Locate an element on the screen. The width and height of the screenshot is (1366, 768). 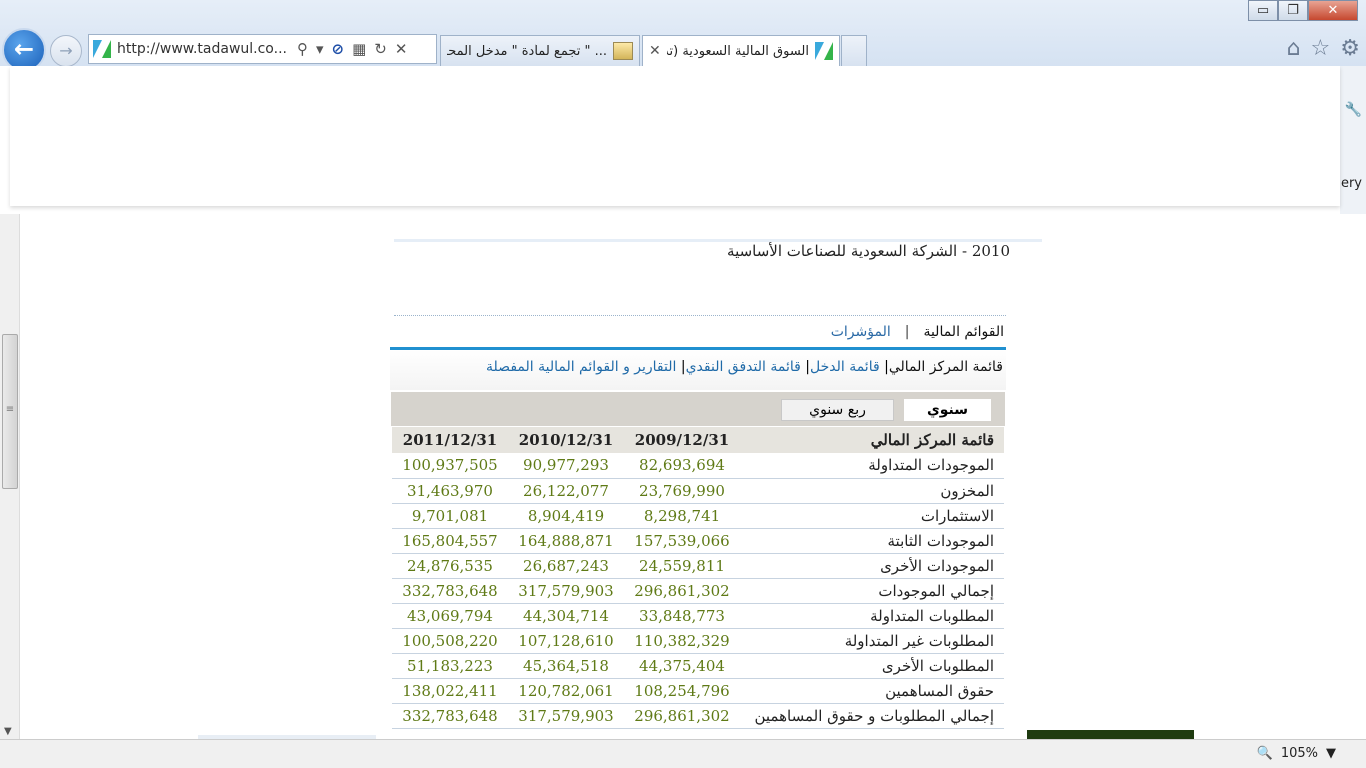
dropdown-icon: ▾ is located at coordinates (320, 49).